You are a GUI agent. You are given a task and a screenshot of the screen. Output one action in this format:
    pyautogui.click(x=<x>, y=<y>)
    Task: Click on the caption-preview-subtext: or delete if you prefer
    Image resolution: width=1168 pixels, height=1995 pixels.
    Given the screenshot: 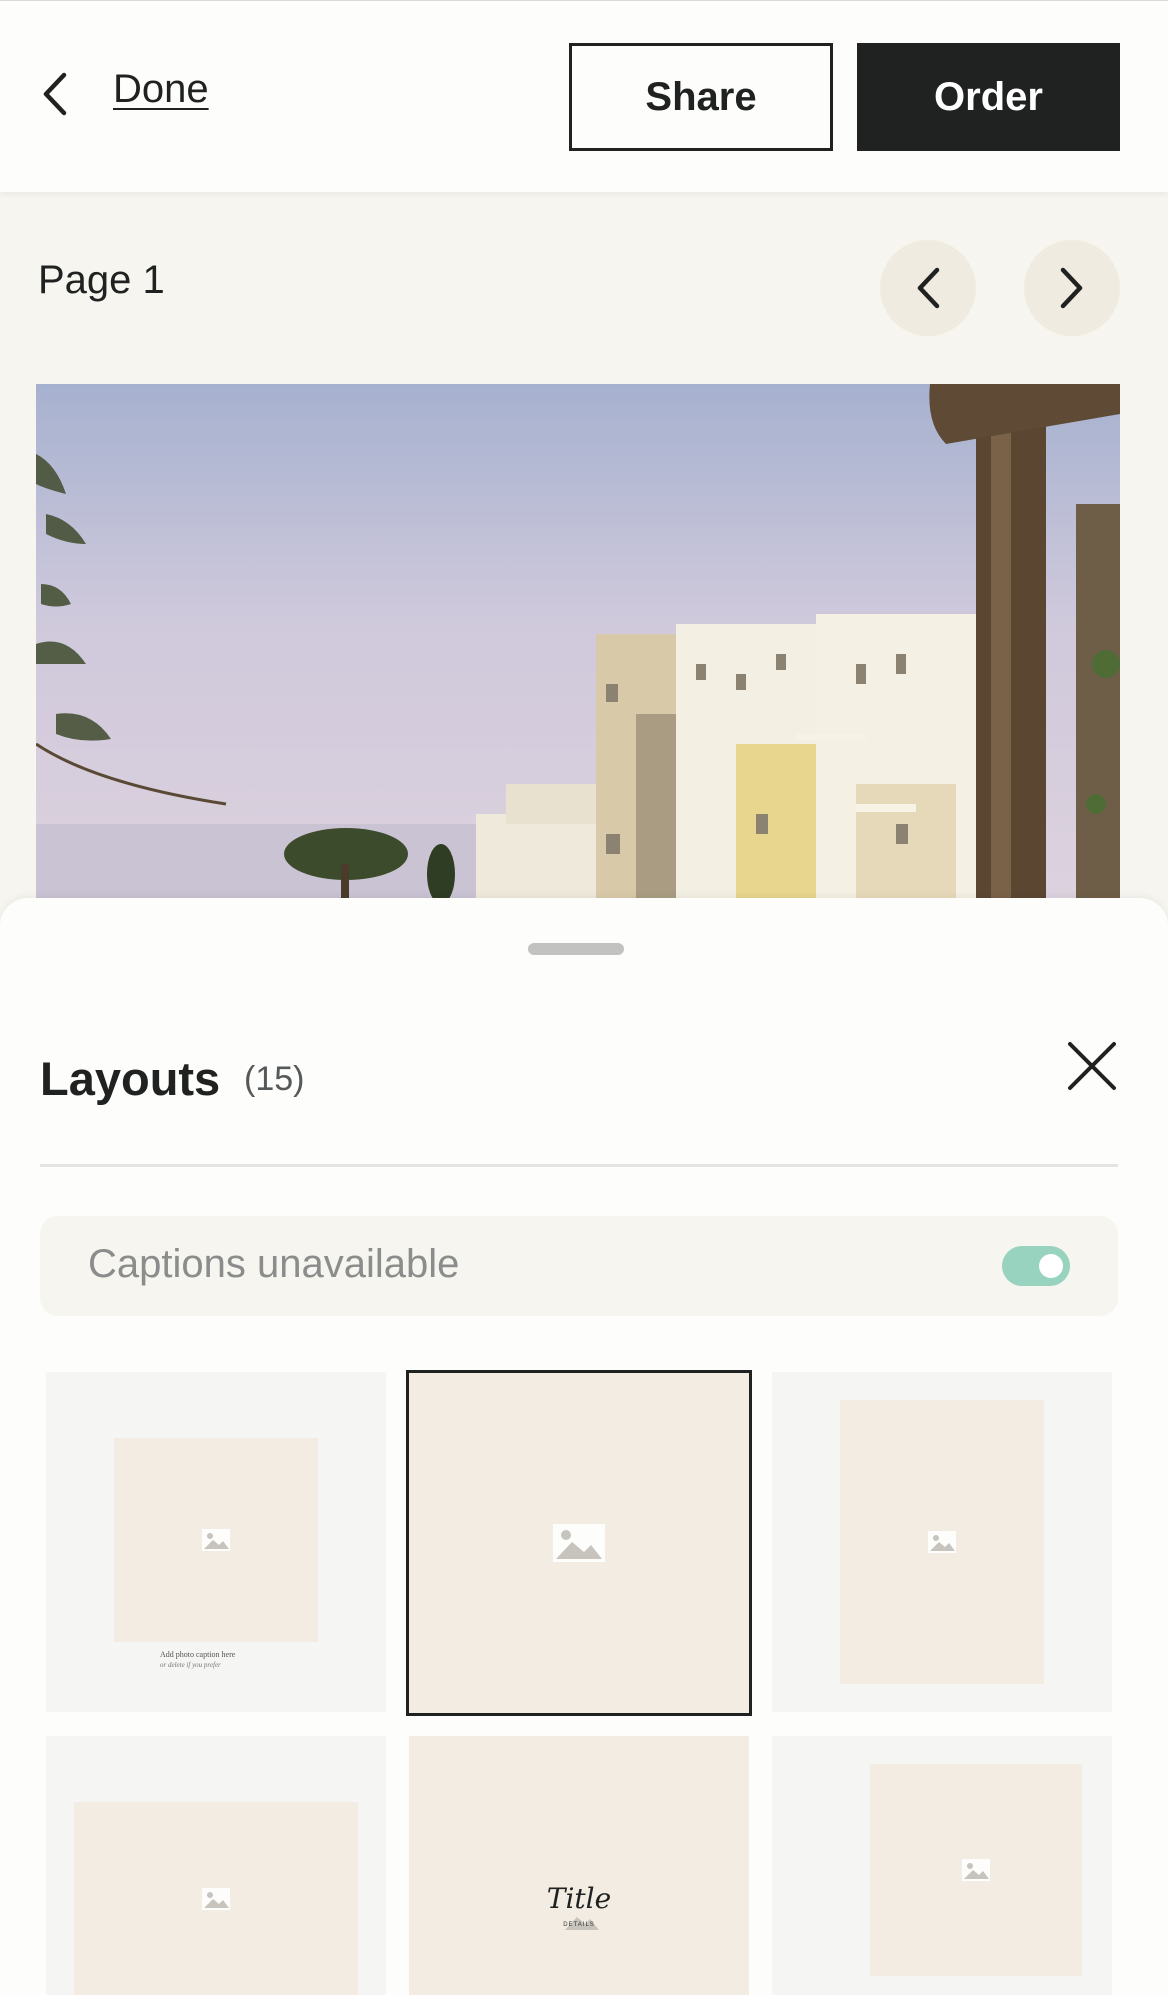 What is the action you would take?
    pyautogui.click(x=190, y=1665)
    